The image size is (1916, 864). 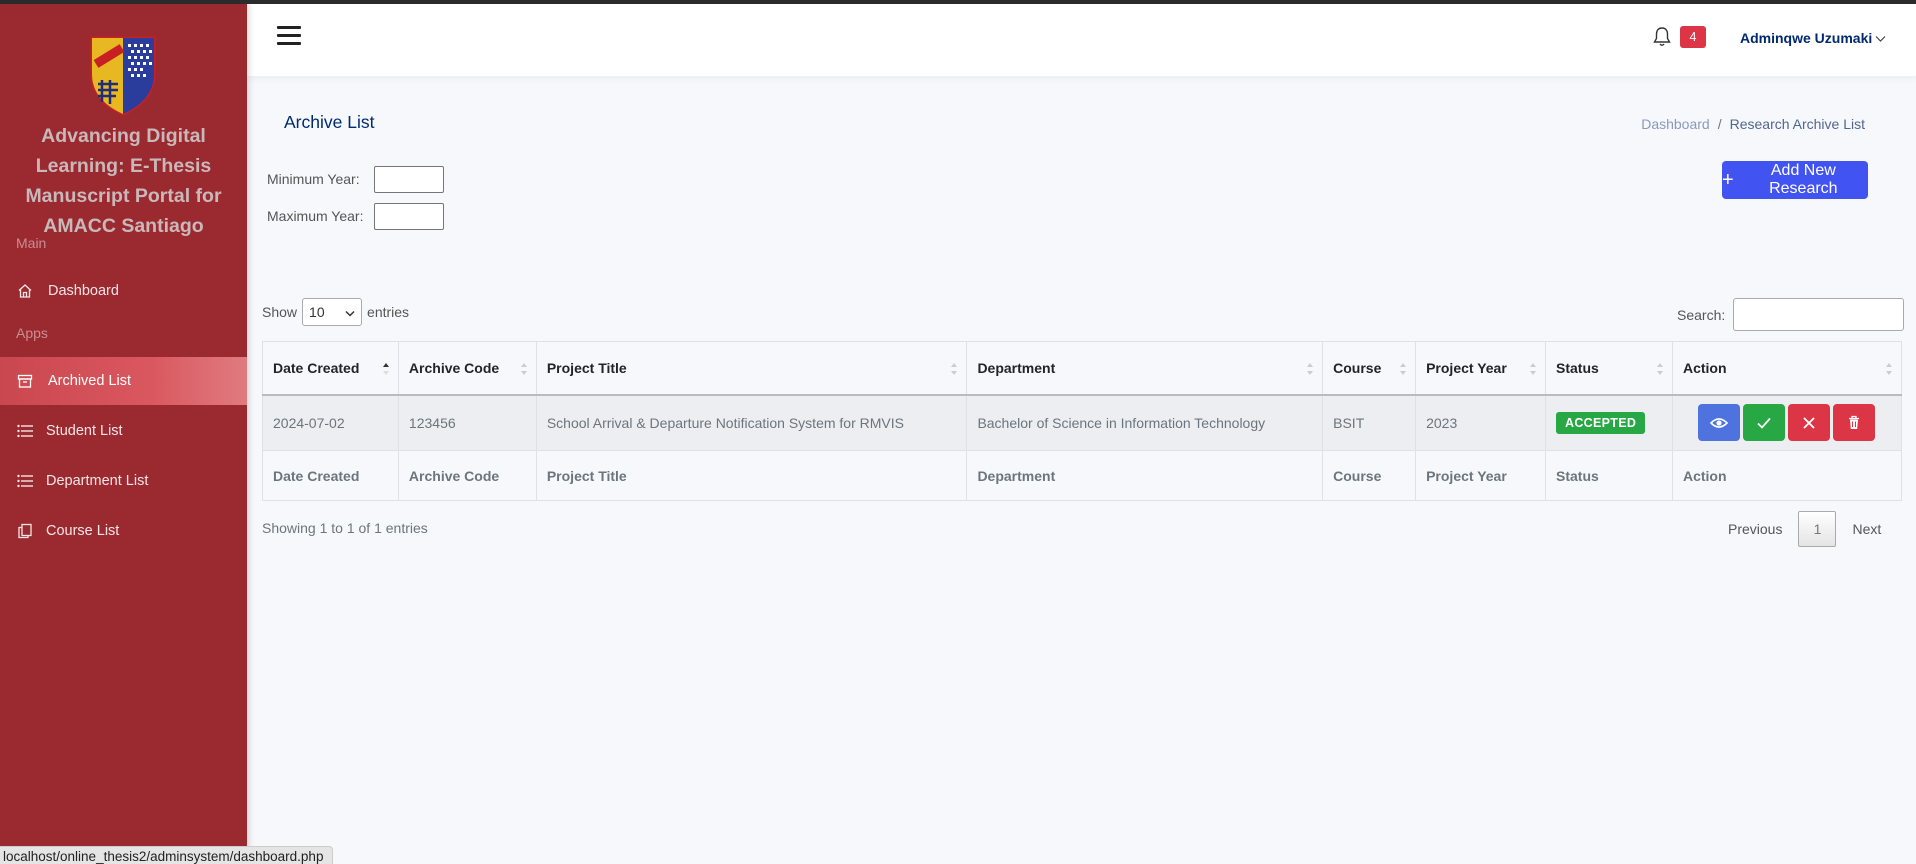 I want to click on reject-button, so click(x=1809, y=423).